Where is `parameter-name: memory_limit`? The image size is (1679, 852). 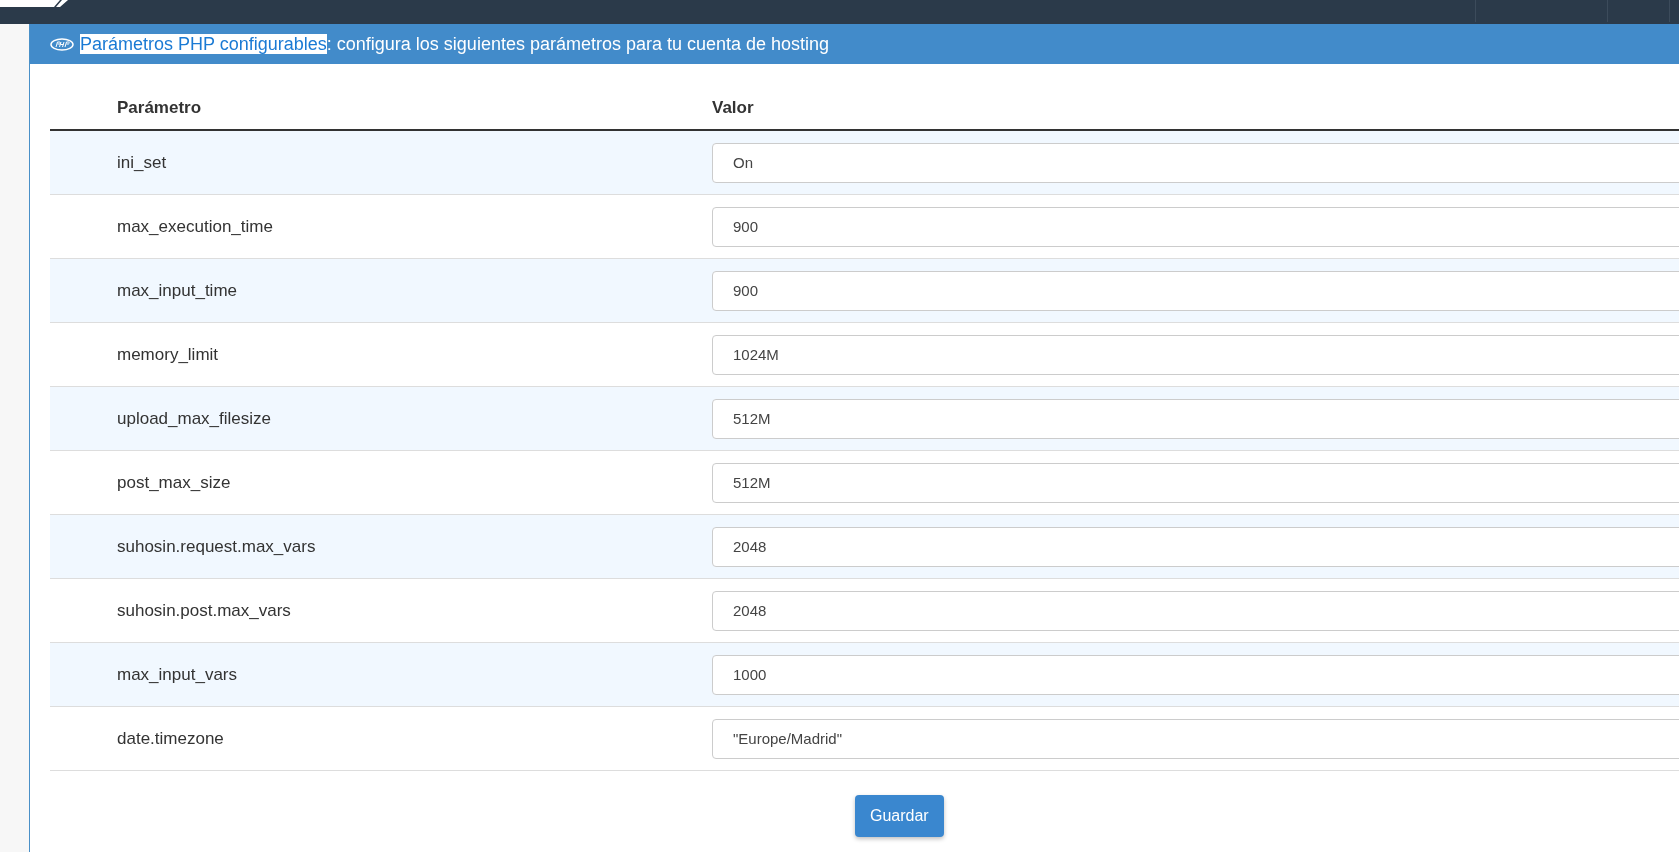 parameter-name: memory_limit is located at coordinates (168, 354).